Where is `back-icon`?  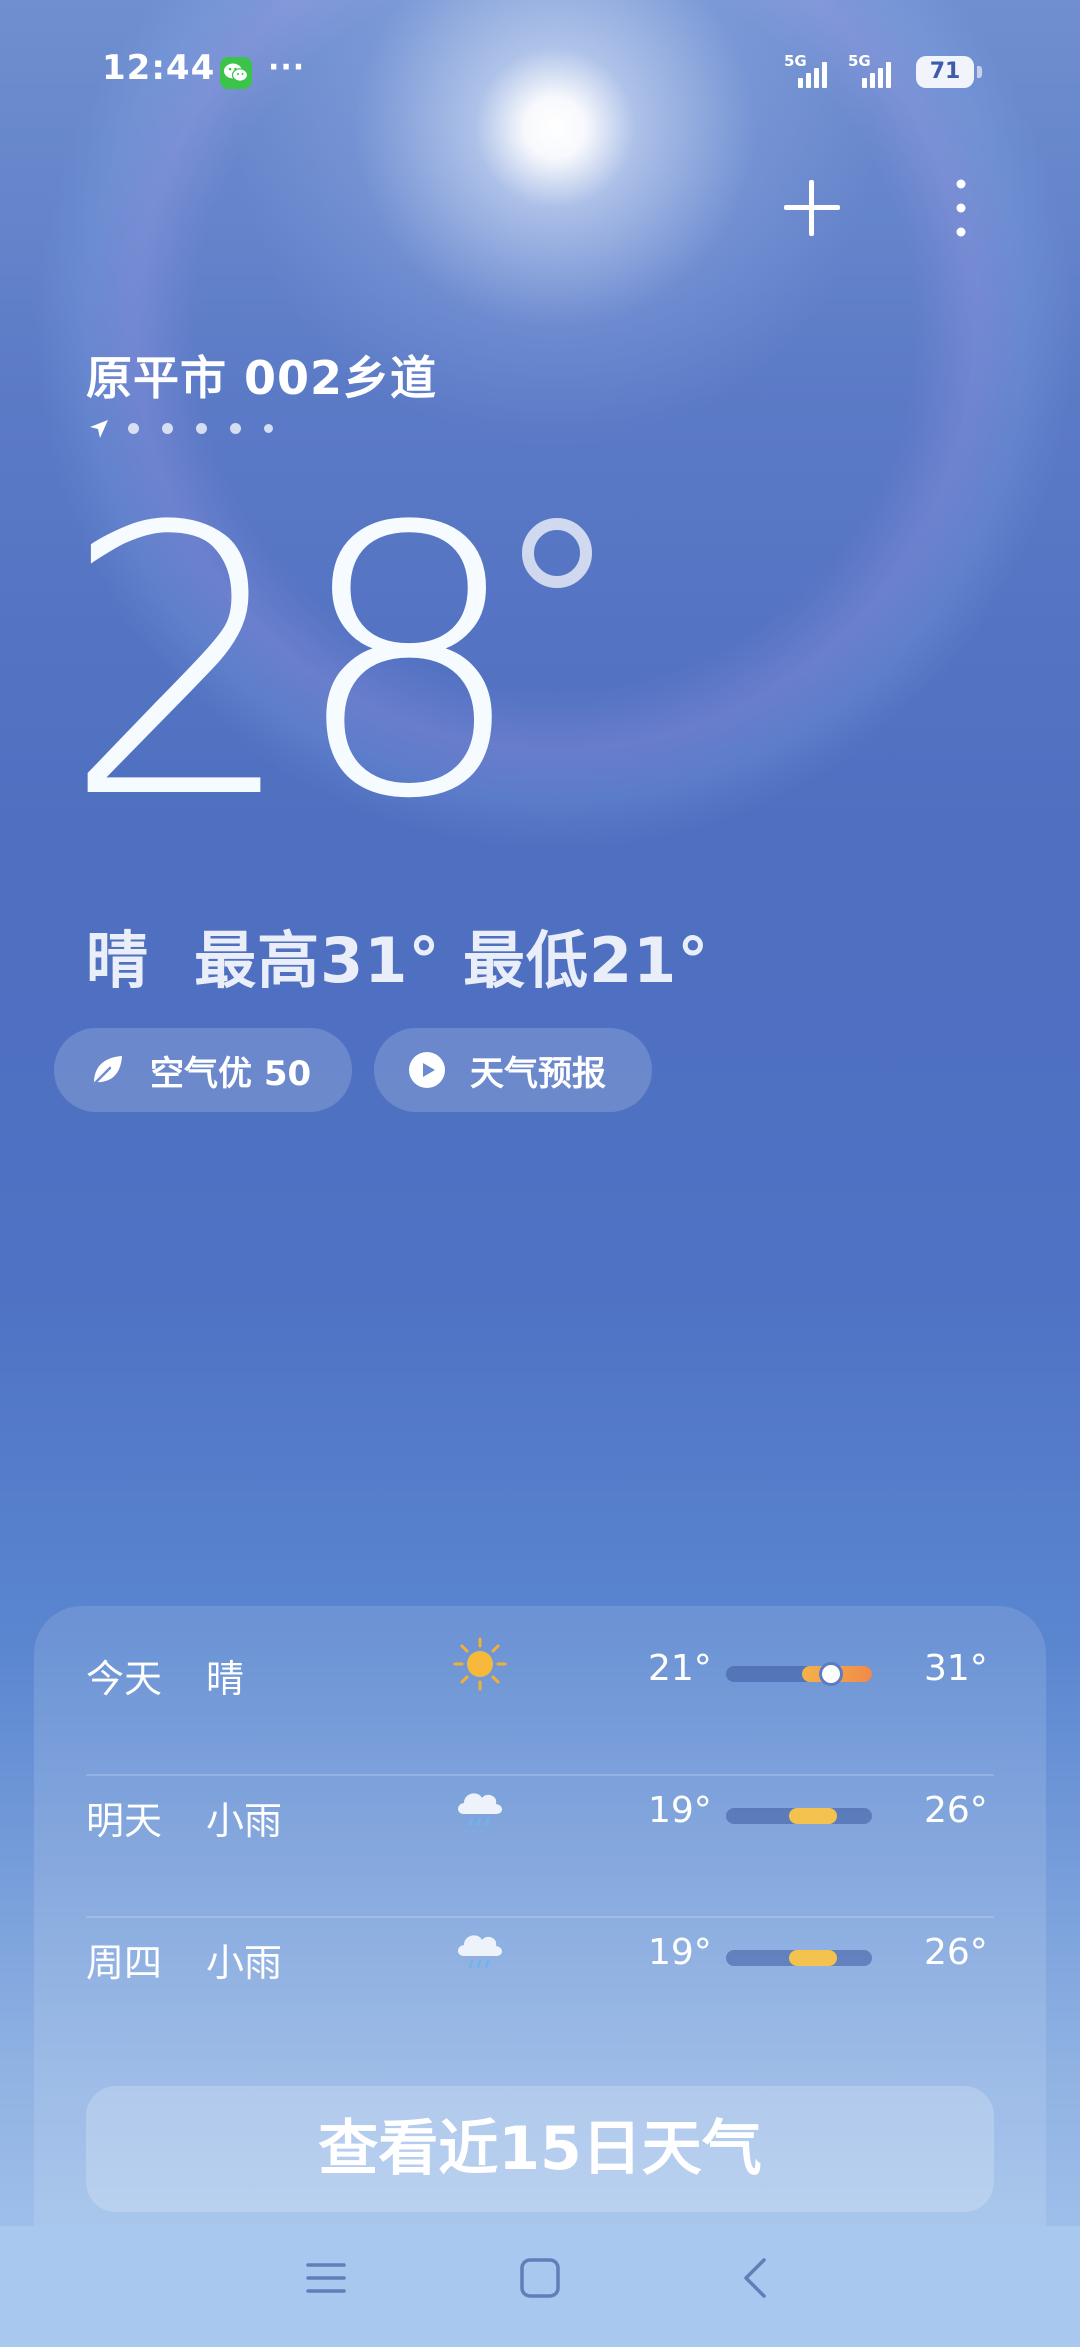
back-icon is located at coordinates (755, 2278).